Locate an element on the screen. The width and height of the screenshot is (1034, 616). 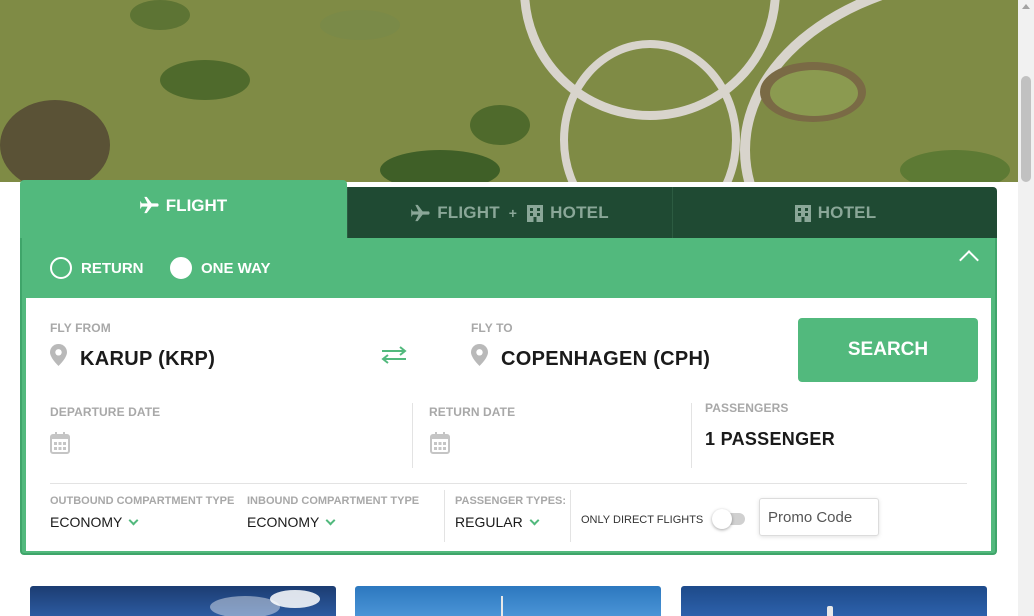
tab-flight-hotel-label-b: HOTEL is located at coordinates (579, 212).